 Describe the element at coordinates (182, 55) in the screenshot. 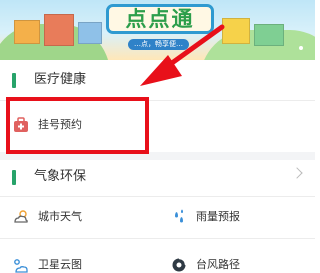

I see `annotation-arrow` at that location.